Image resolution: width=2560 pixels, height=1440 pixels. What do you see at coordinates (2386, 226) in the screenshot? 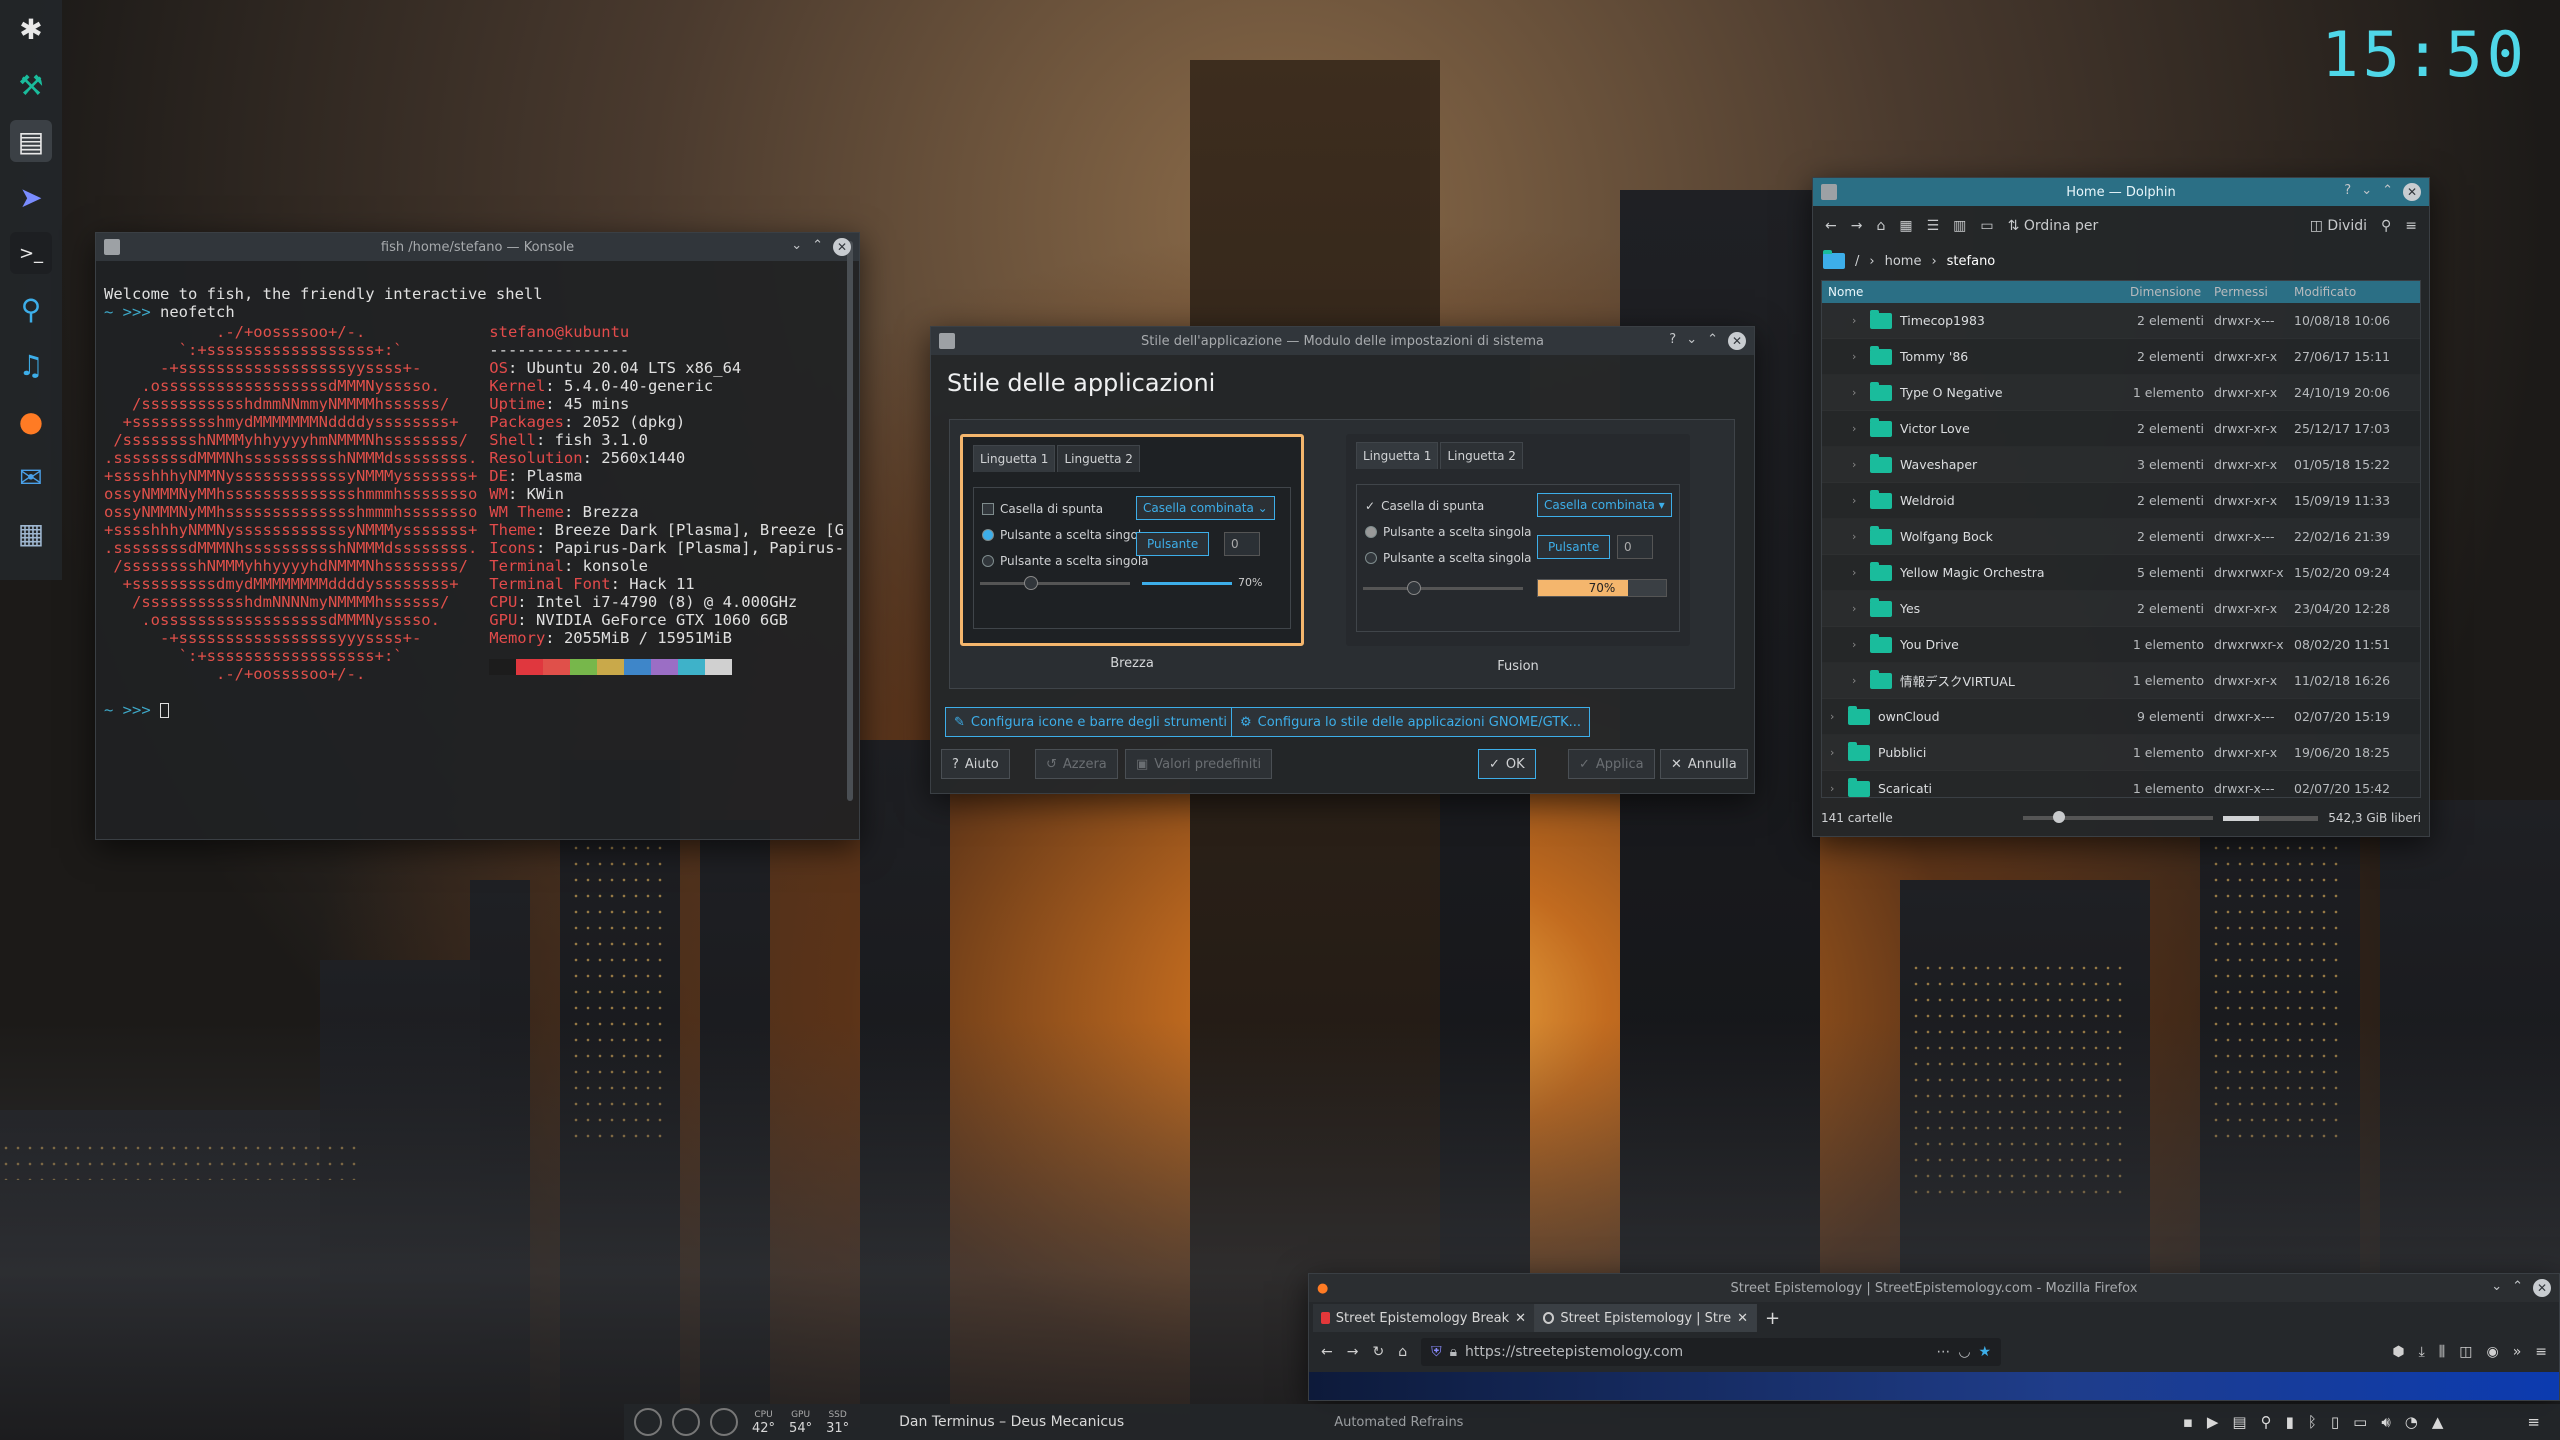
I see `search-icon: ⚲` at bounding box center [2386, 226].